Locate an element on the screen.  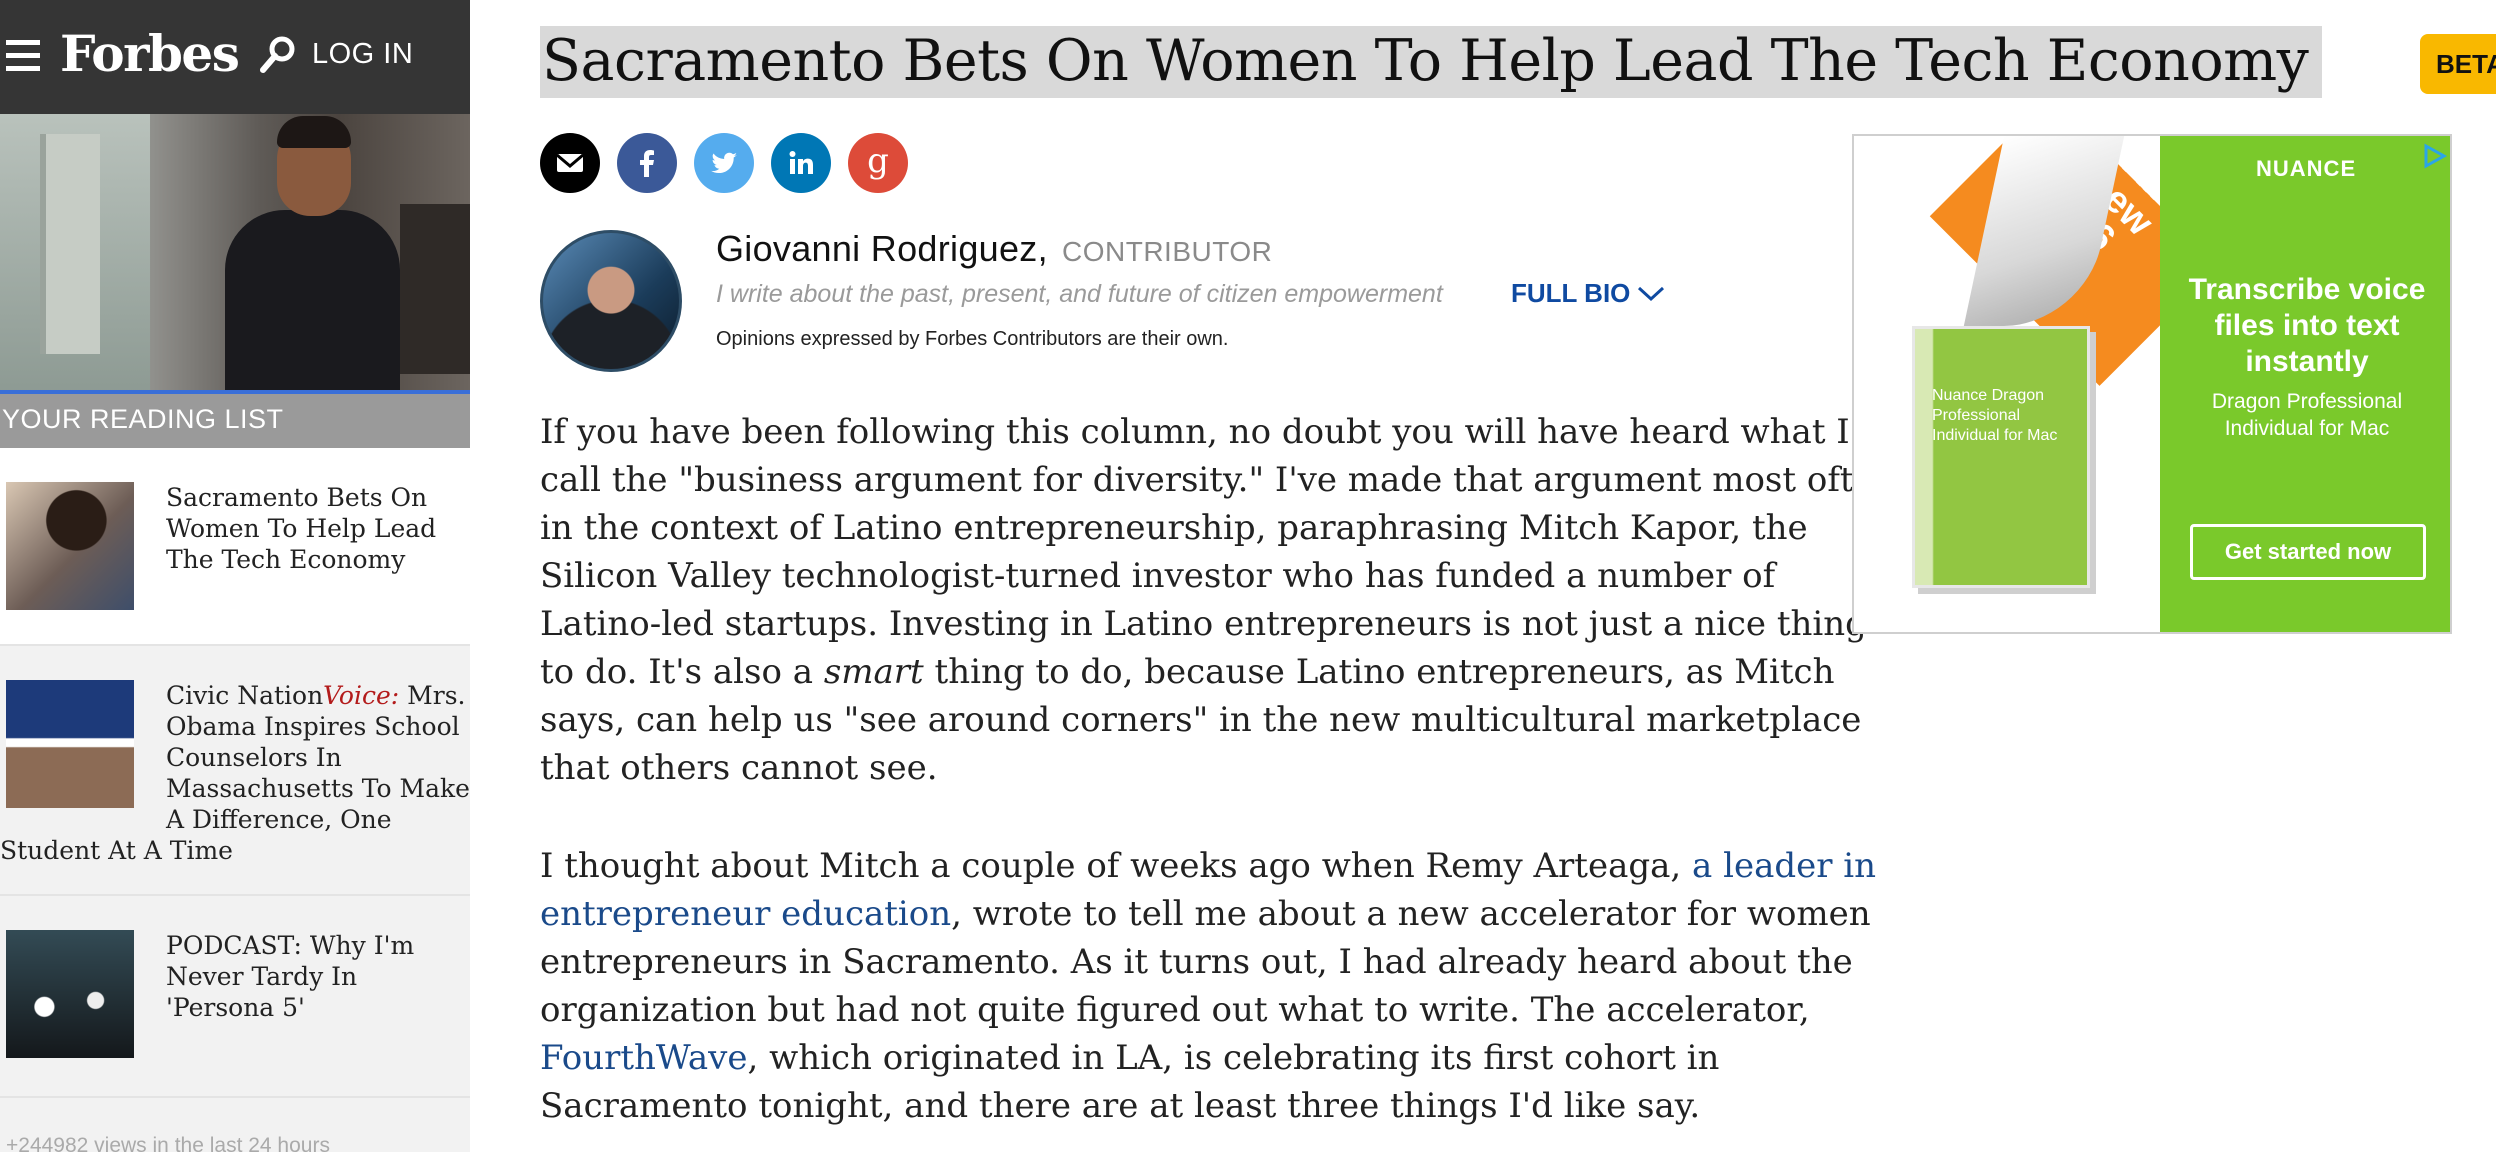
voice-label: Voice: is located at coordinates (361, 695).